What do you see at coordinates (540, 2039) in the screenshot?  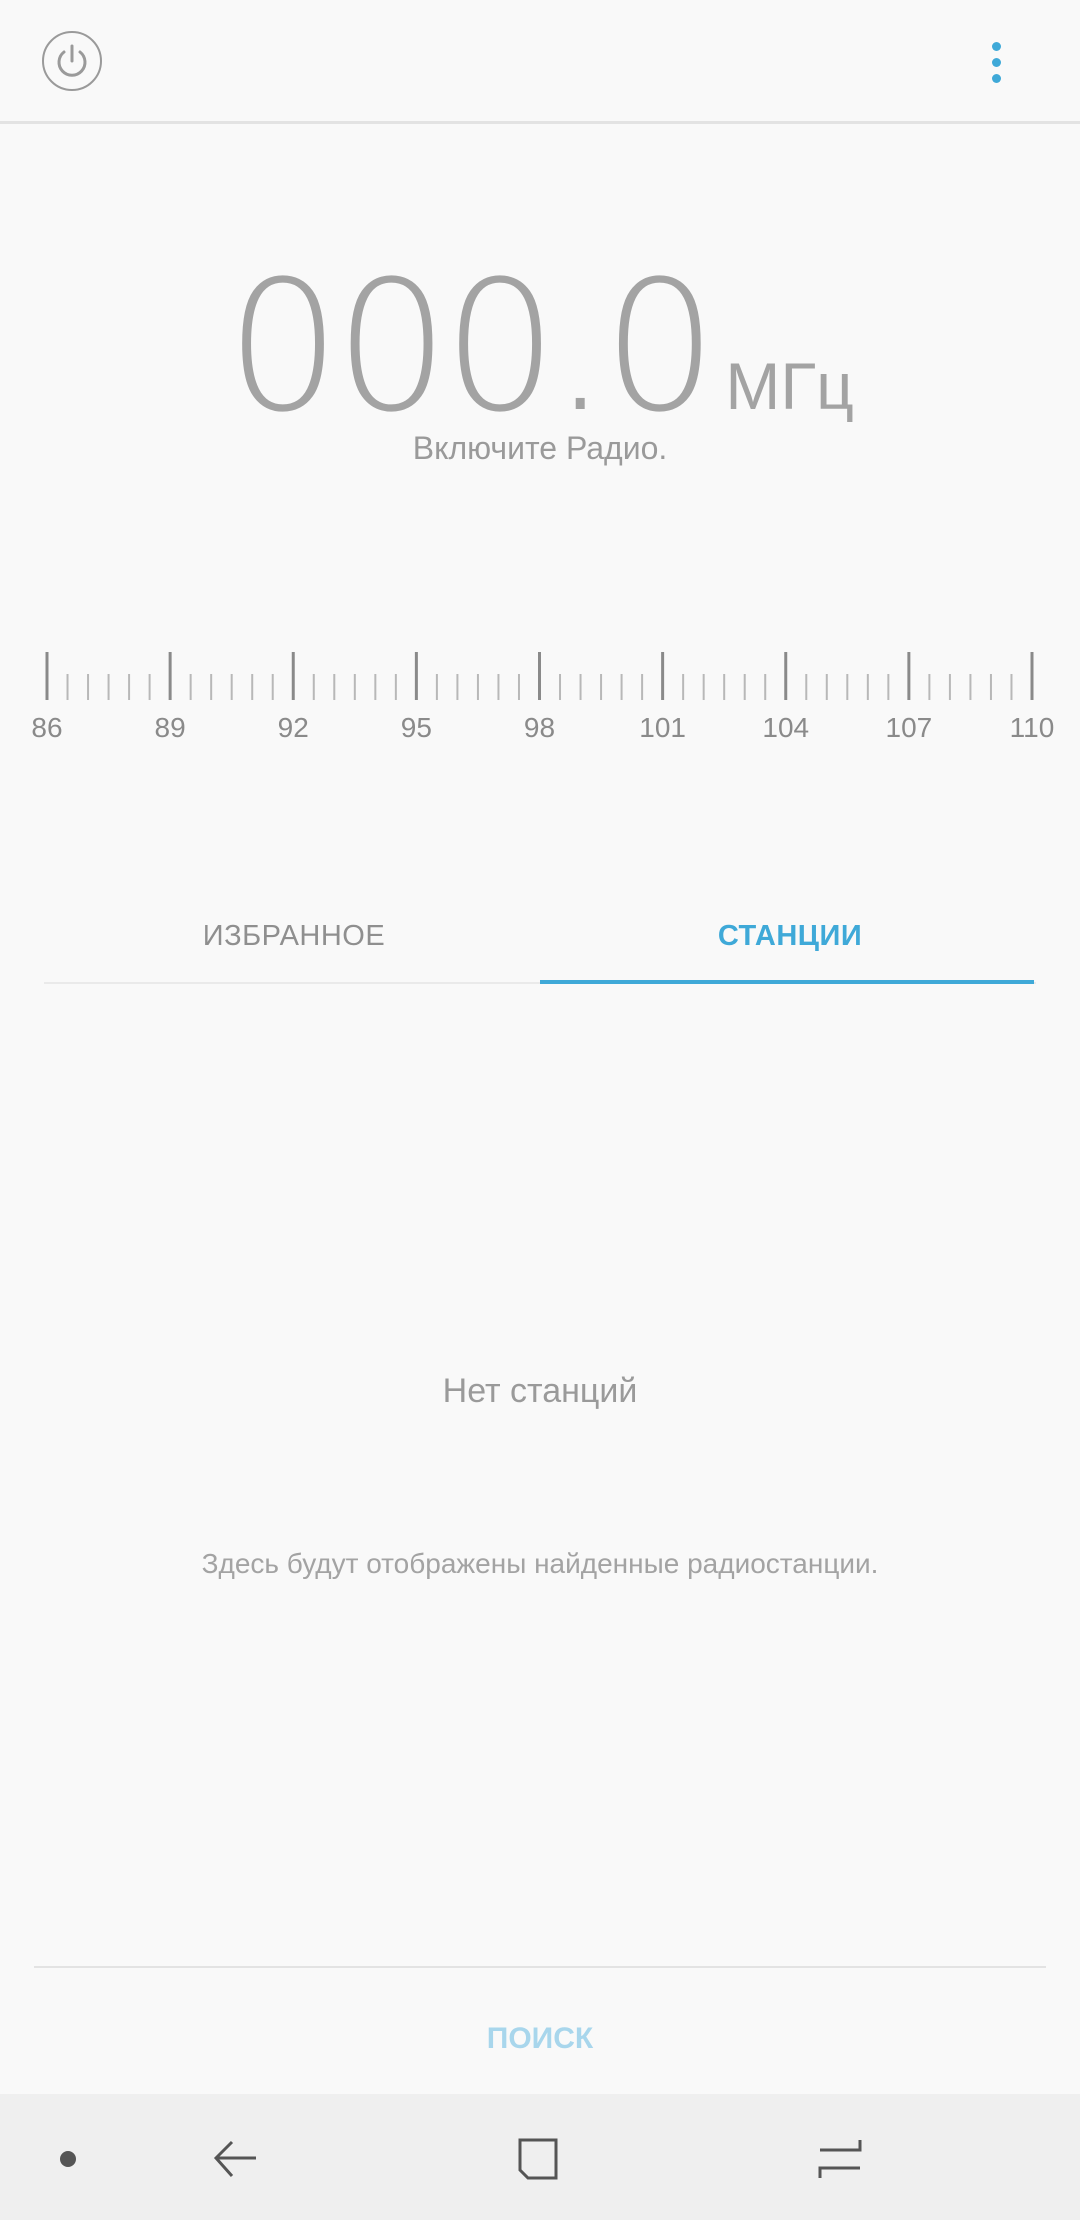 I see `search-button: ПОИСК` at bounding box center [540, 2039].